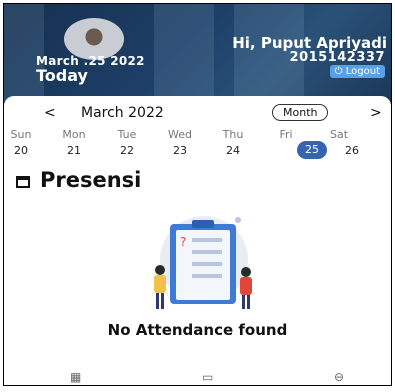 This screenshot has height=392, width=395. What do you see at coordinates (376, 113) in the screenshot?
I see `next-month-button: >` at bounding box center [376, 113].